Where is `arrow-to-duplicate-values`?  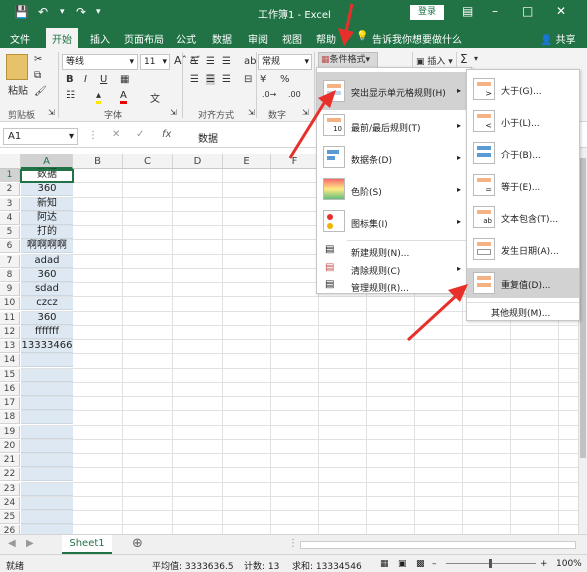 arrow-to-duplicate-values is located at coordinates (432, 318).